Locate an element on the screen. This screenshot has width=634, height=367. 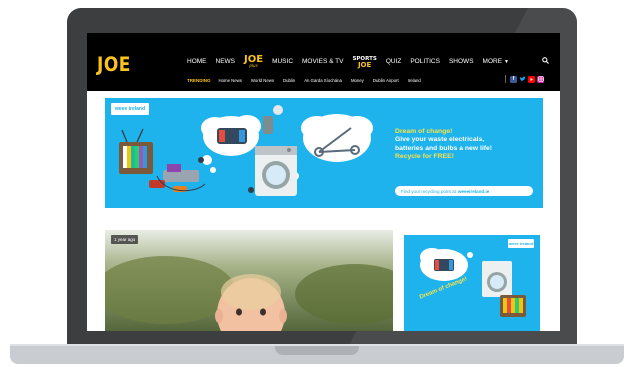
nav-quiz: QUIZ is located at coordinates (394, 61).